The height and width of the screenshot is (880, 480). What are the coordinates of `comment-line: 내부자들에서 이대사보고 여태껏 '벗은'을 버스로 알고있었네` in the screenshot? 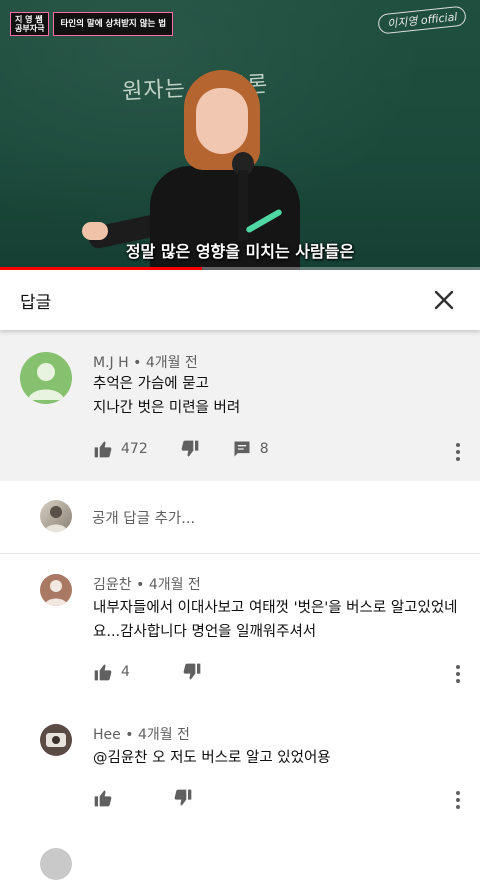 It's located at (275, 608).